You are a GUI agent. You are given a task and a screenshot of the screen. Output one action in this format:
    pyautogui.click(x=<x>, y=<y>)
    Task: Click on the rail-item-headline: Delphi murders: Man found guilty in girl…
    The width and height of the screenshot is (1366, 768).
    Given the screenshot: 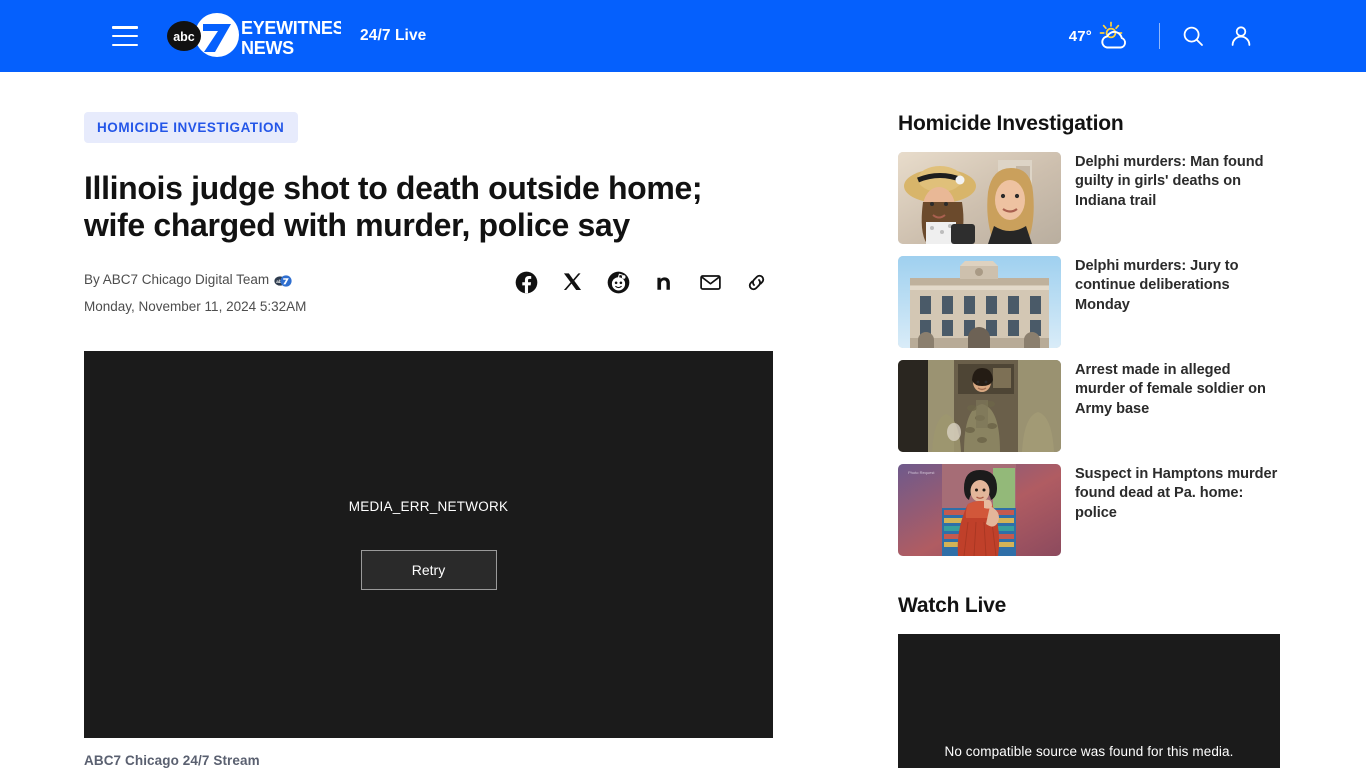 What is the action you would take?
    pyautogui.click(x=1169, y=181)
    